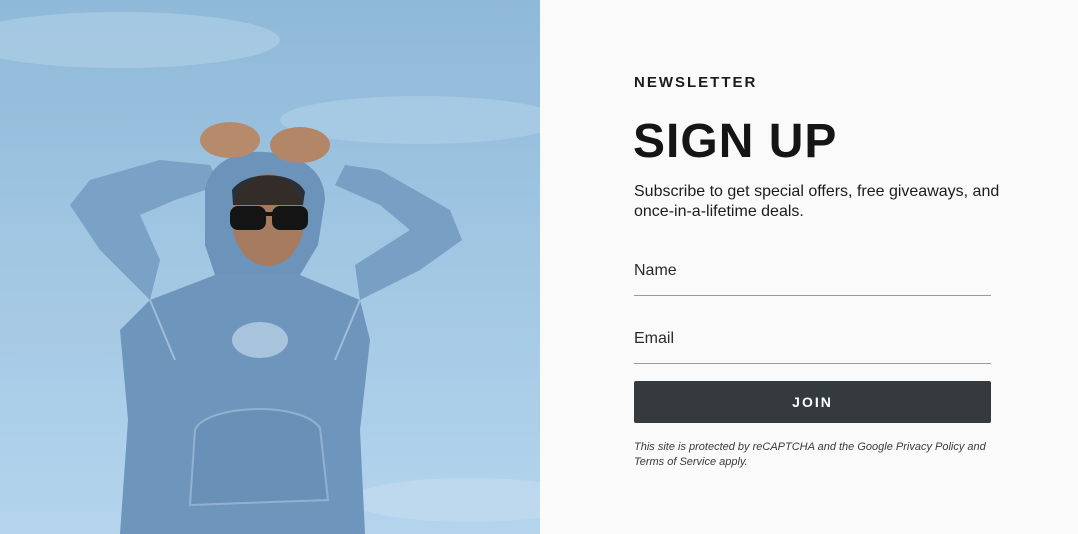 This screenshot has height=534, width=1078. I want to click on email-field, so click(812, 344).